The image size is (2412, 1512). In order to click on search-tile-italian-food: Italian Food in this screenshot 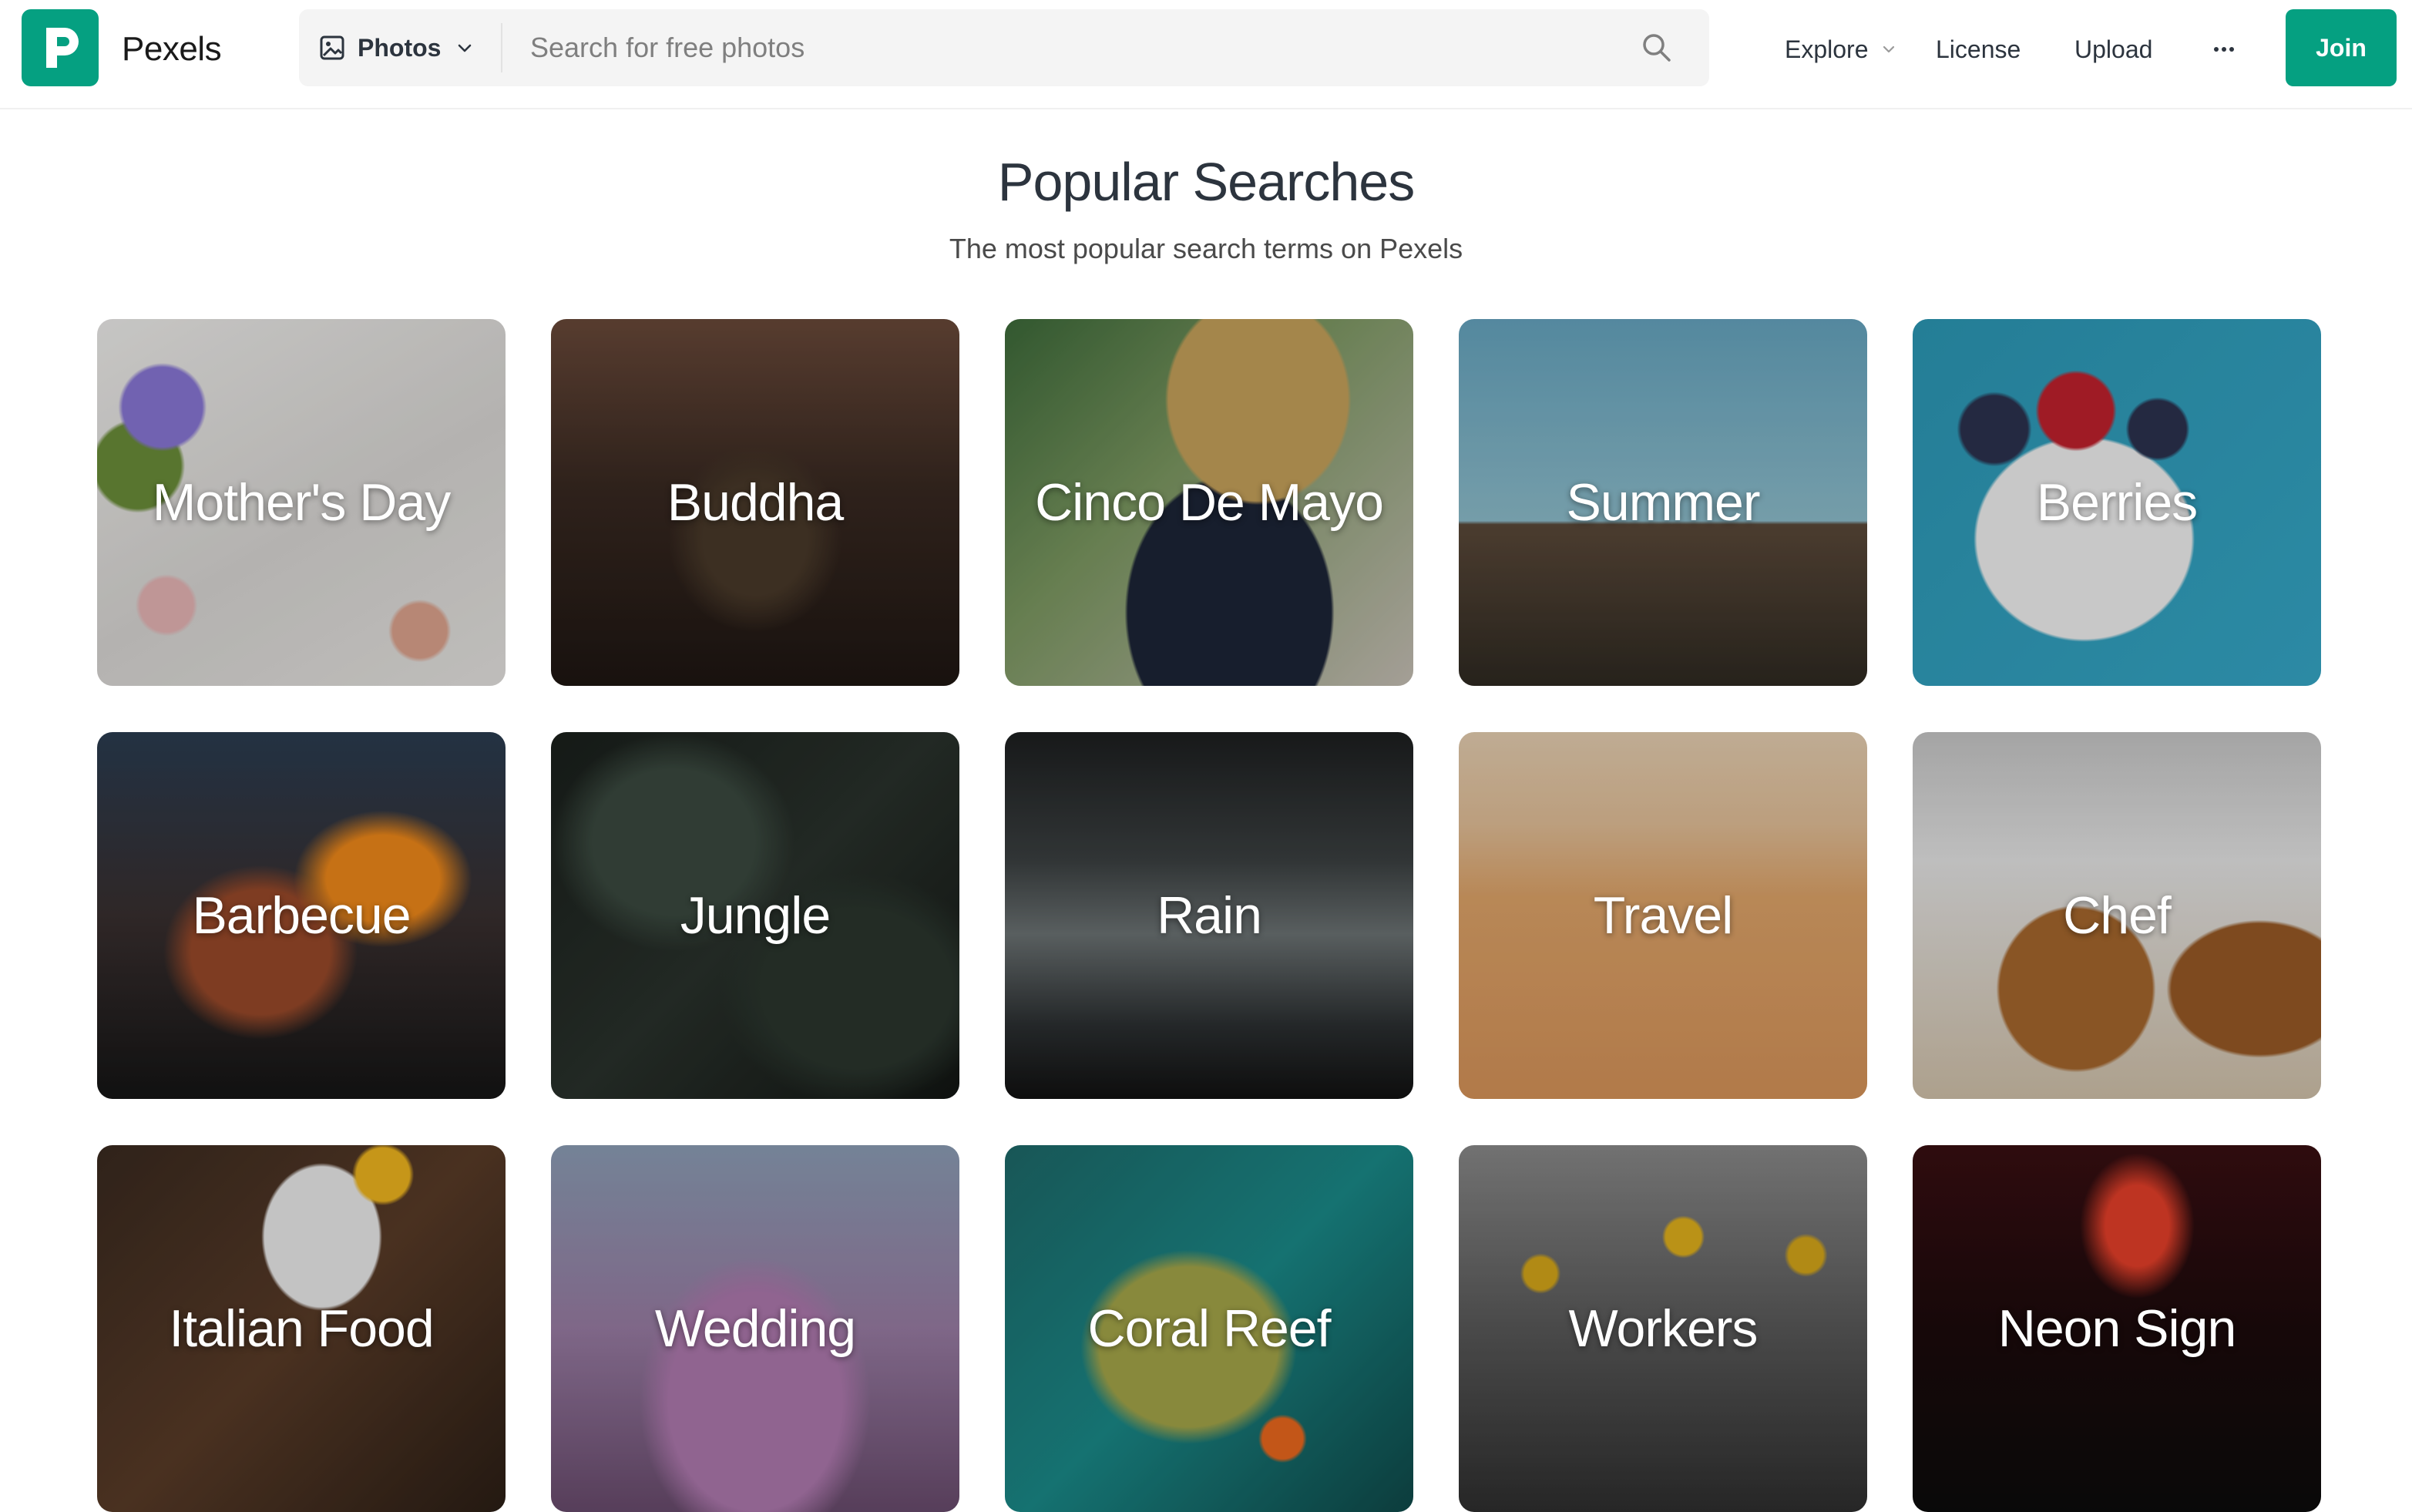, I will do `click(301, 1329)`.